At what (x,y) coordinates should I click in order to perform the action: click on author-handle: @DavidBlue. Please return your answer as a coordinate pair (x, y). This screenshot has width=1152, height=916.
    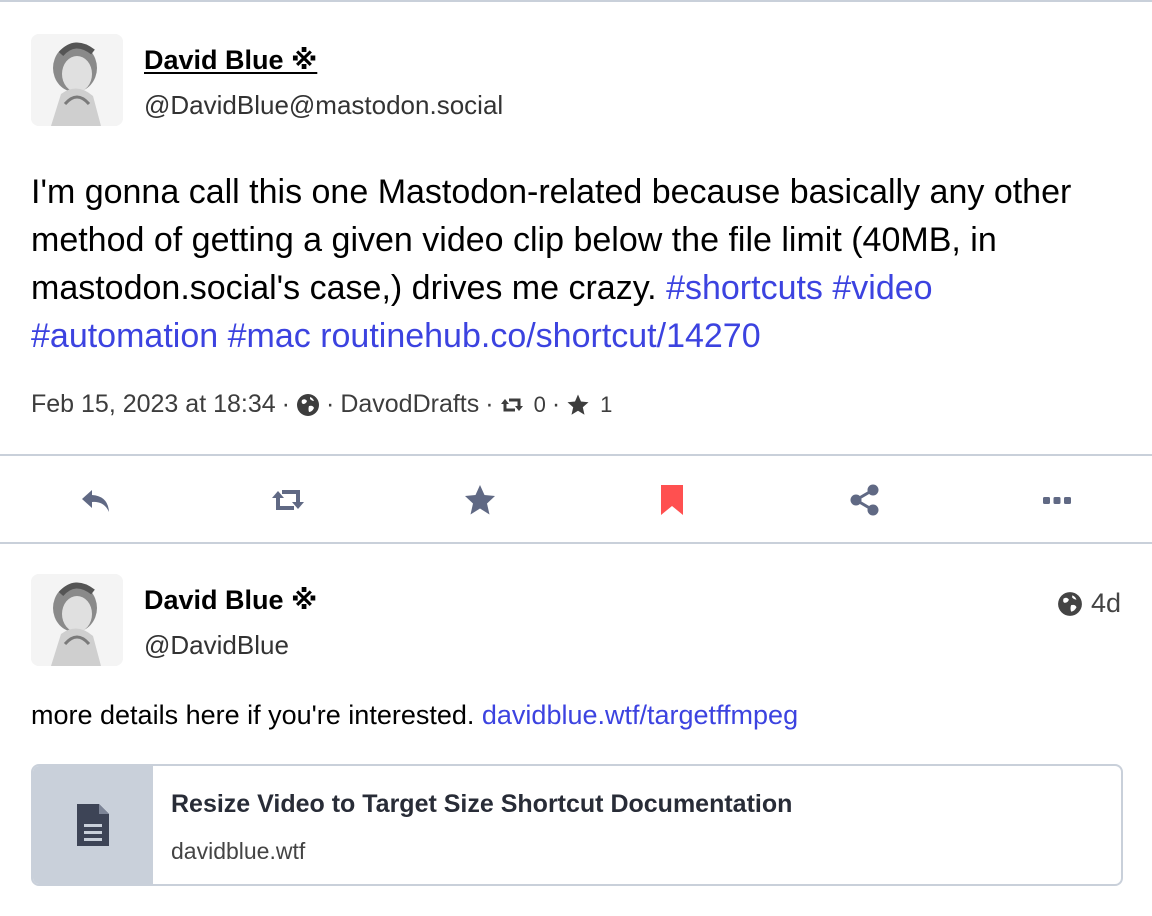
    Looking at the image, I should click on (216, 645).